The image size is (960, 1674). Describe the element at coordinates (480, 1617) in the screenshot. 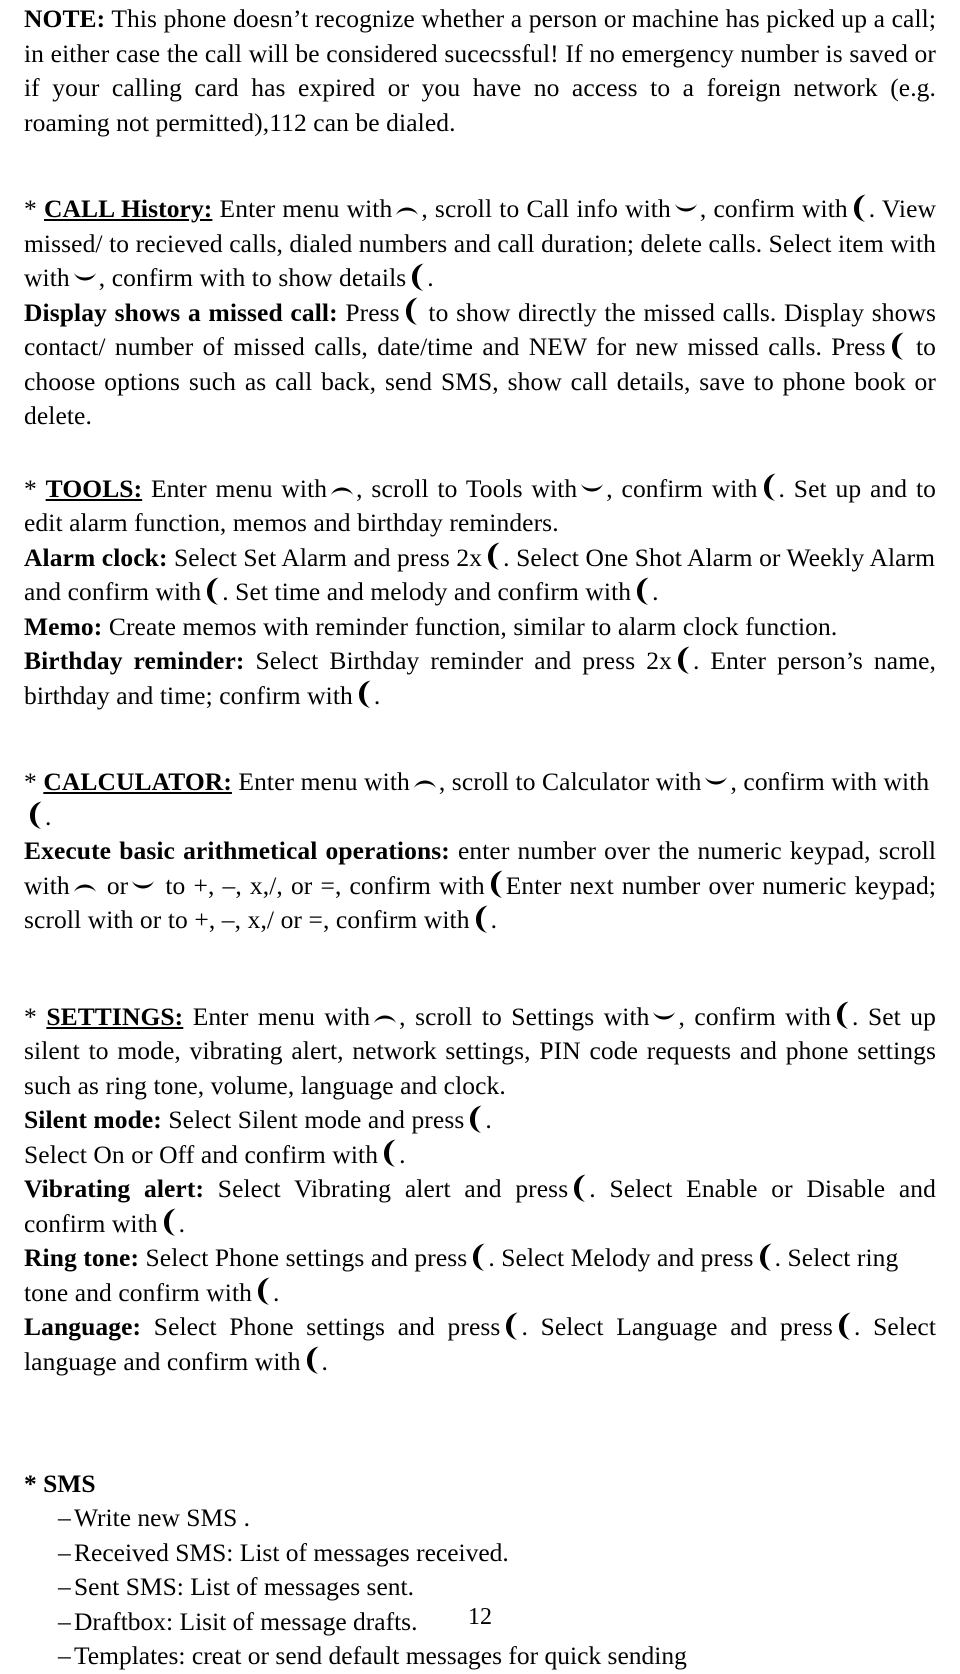

I see `page-number: 12` at that location.